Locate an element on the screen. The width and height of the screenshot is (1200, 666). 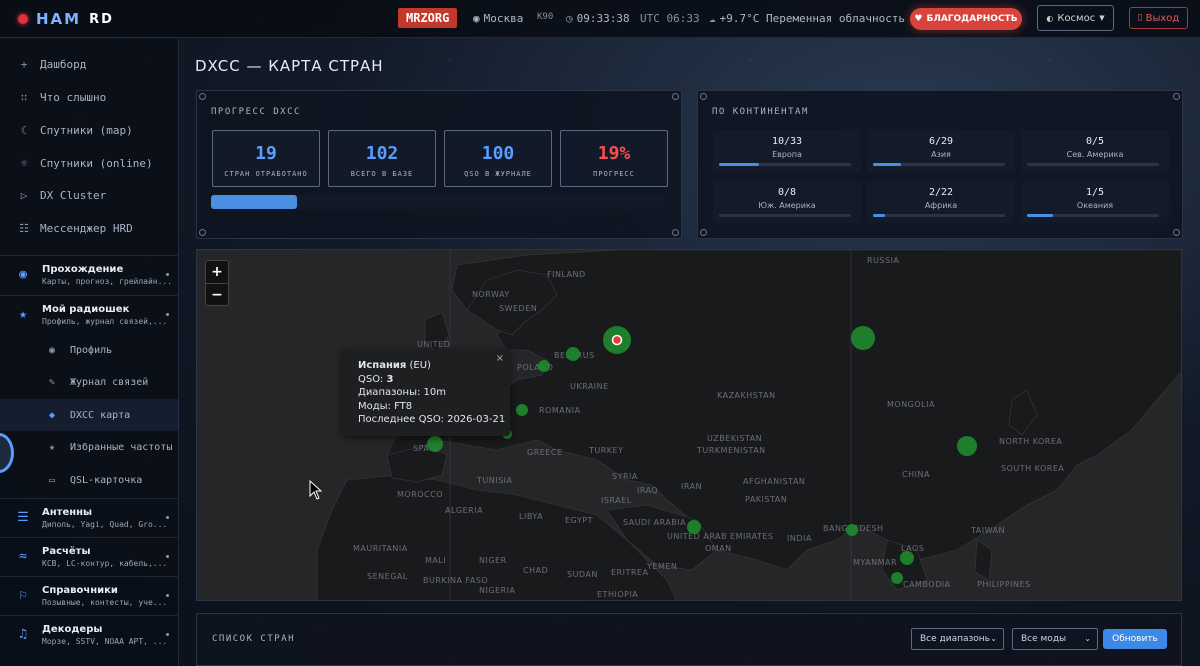
mouse-cursor-icon is located at coordinates (316, 490).